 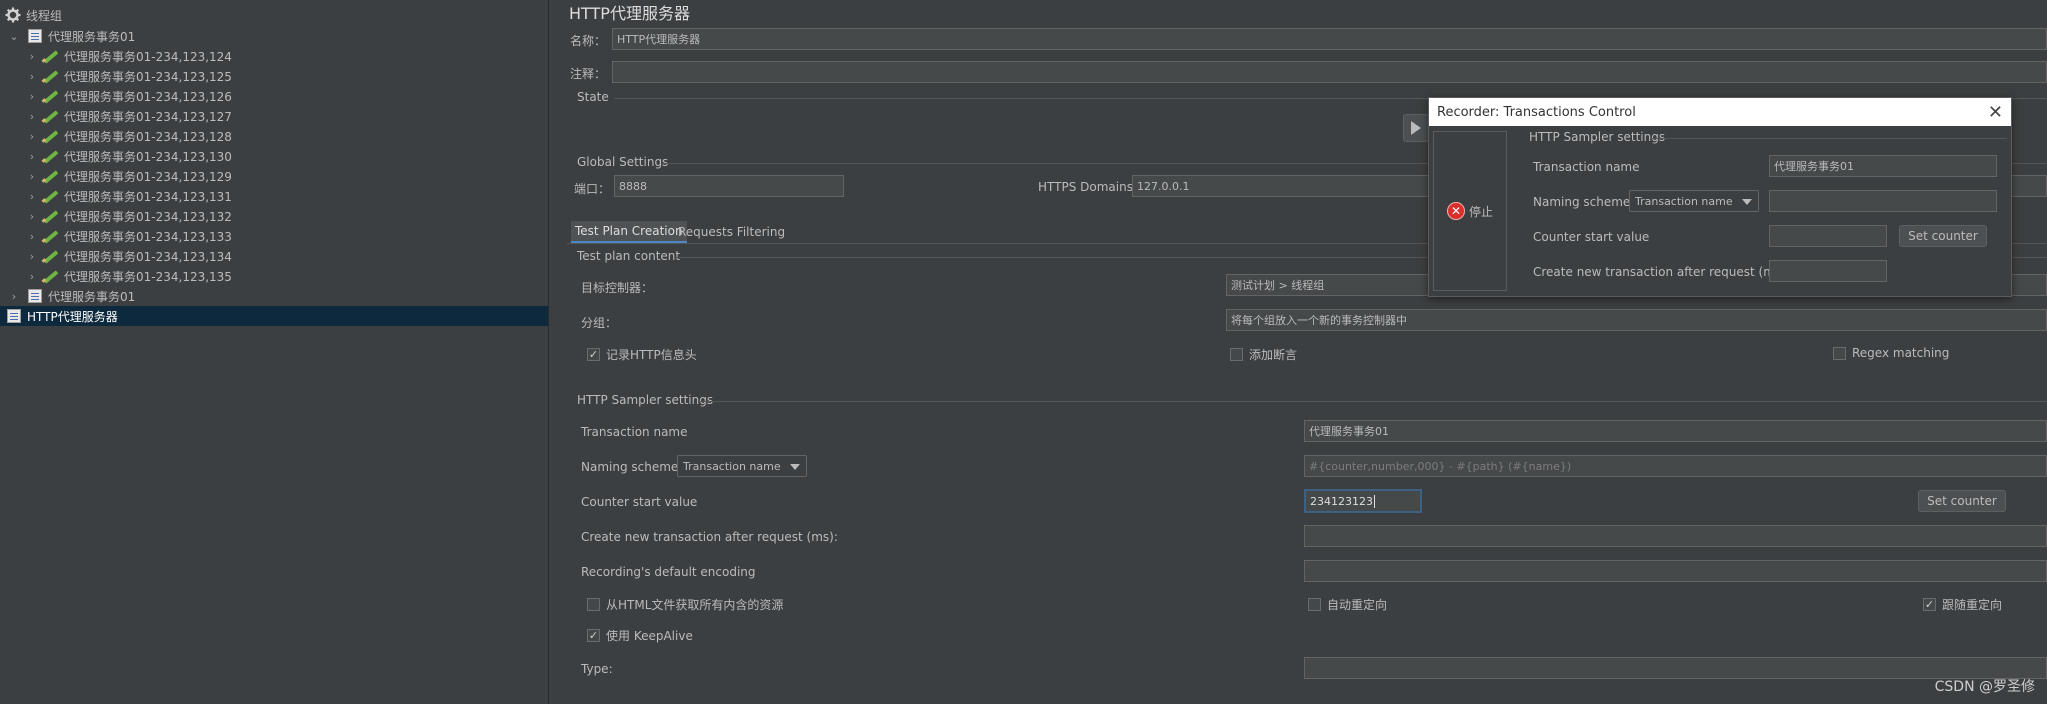 What do you see at coordinates (274, 176) in the screenshot?
I see `tree-item-transaction: › 代理服务事务01-234,123,129` at bounding box center [274, 176].